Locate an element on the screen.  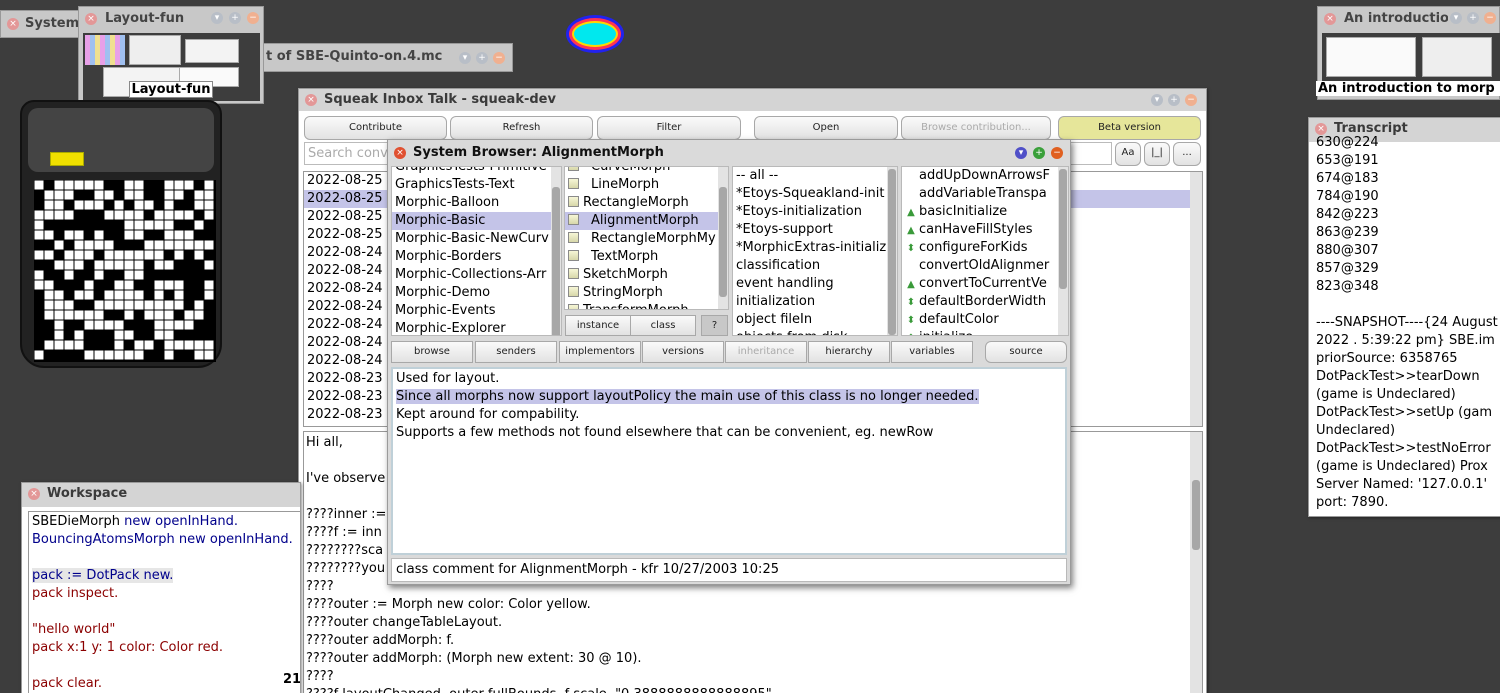
package-item: Morphic-Basic is located at coordinates (476, 221).